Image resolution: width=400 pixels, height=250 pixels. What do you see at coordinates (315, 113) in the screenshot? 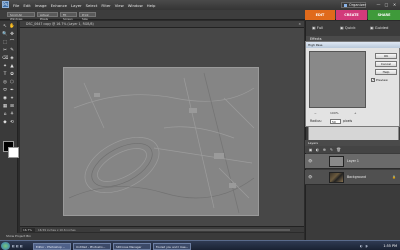
I see `zoom-out-button: −` at bounding box center [315, 113].